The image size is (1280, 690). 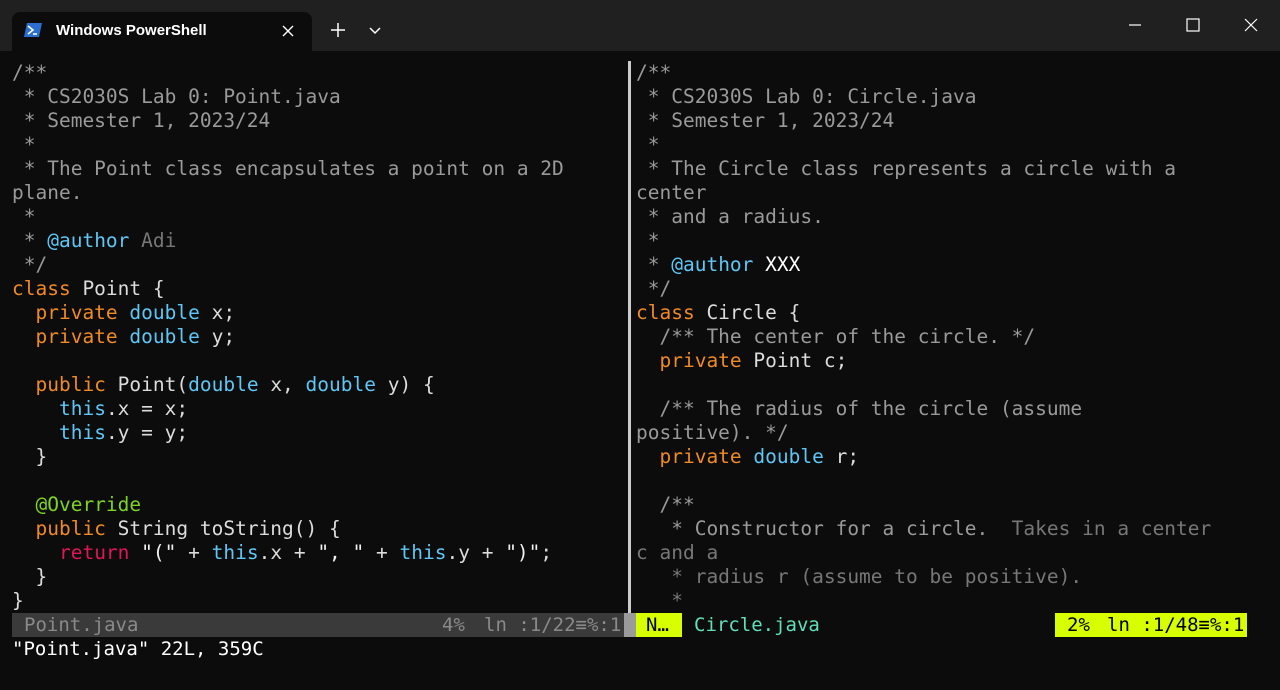 What do you see at coordinates (629, 649) in the screenshot?
I see `command-line: "Point.java" 22L, 359C` at bounding box center [629, 649].